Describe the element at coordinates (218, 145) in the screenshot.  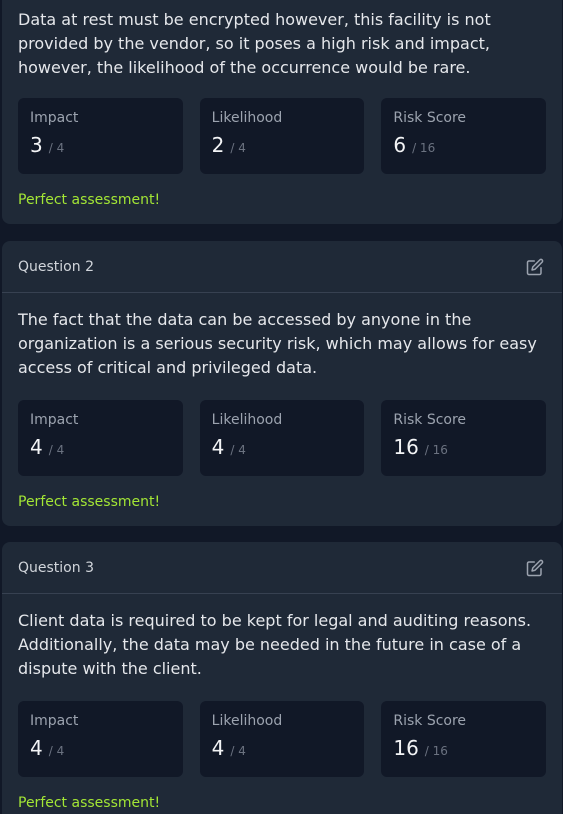
I see `likelihood-value: 2` at that location.